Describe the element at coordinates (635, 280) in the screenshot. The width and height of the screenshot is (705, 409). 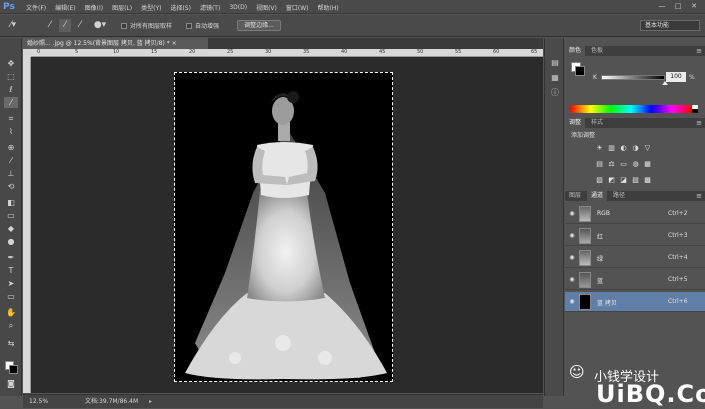
I see `channel-row: ◉ 蓝 Ctrl+5` at that location.